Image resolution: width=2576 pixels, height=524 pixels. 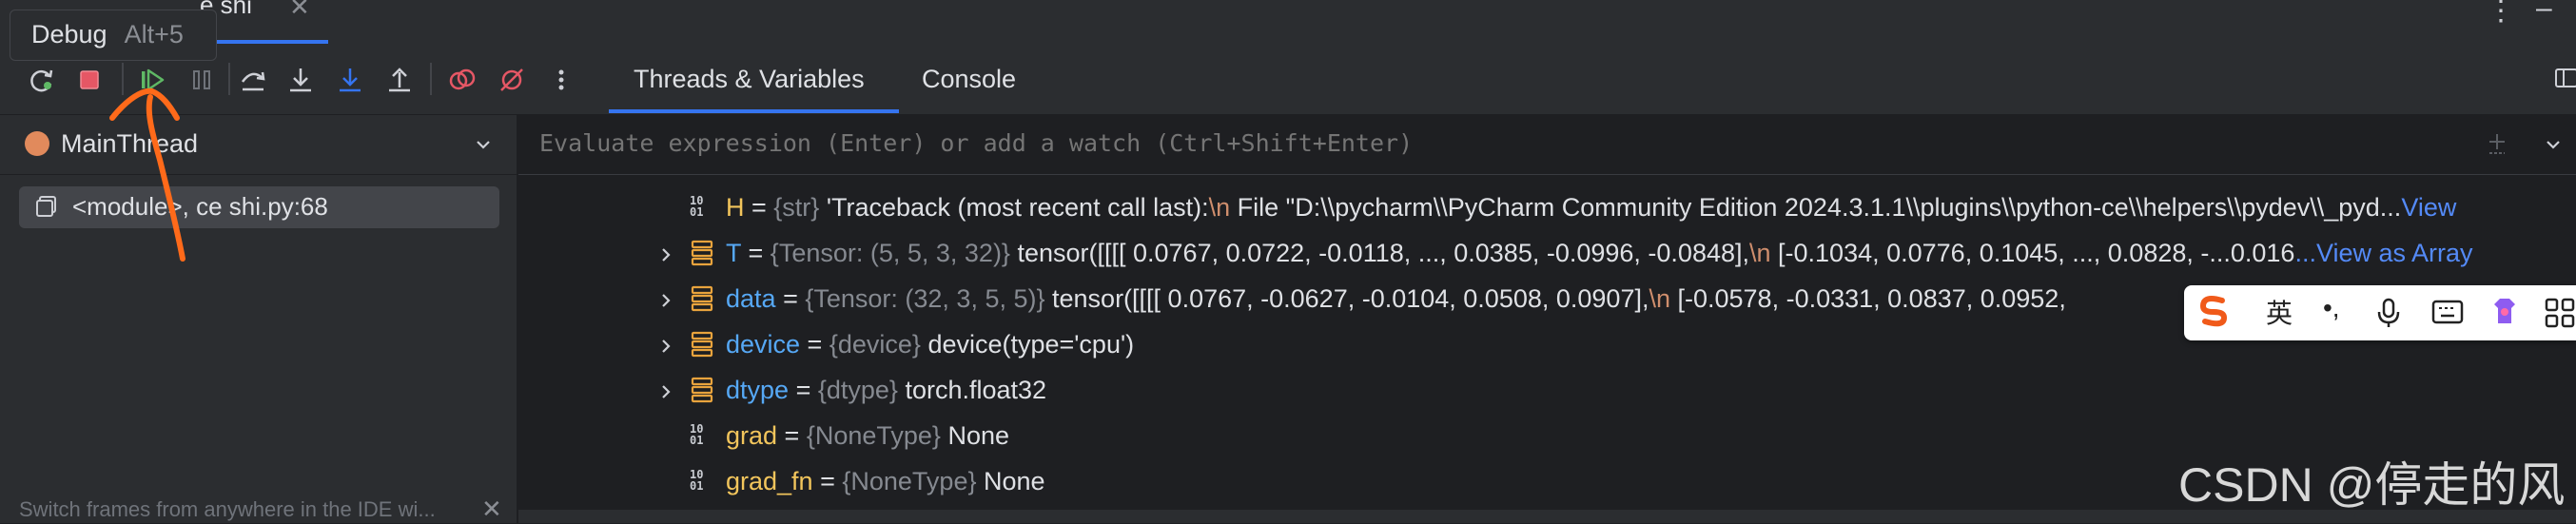 I want to click on variable-name: H, so click(x=736, y=207).